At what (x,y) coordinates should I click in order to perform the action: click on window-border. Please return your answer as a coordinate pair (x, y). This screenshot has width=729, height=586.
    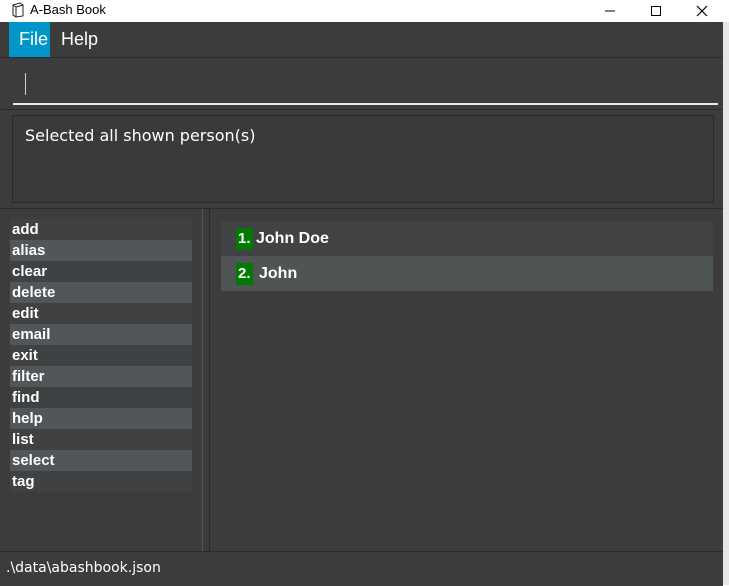
    Looking at the image, I should click on (726, 303).